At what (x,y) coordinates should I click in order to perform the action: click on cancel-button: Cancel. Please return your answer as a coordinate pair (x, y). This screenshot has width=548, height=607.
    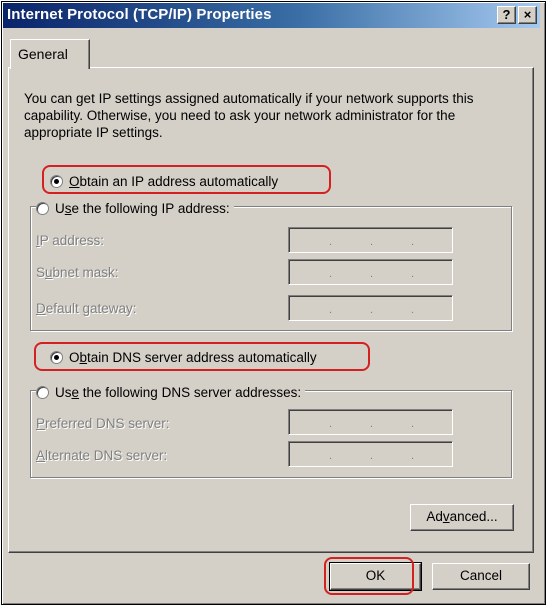
    Looking at the image, I should click on (481, 576).